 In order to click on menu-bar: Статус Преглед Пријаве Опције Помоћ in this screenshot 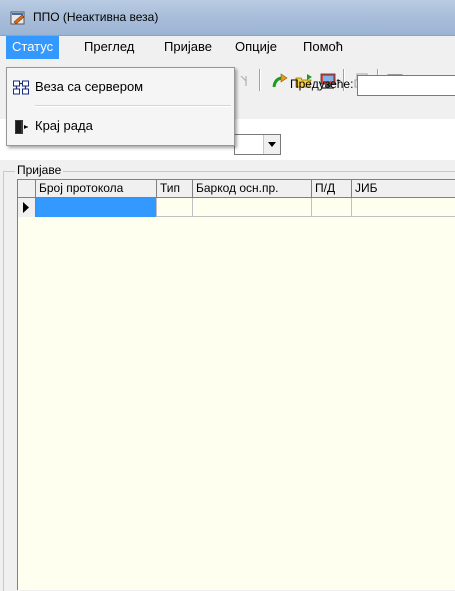, I will do `click(227, 47)`.